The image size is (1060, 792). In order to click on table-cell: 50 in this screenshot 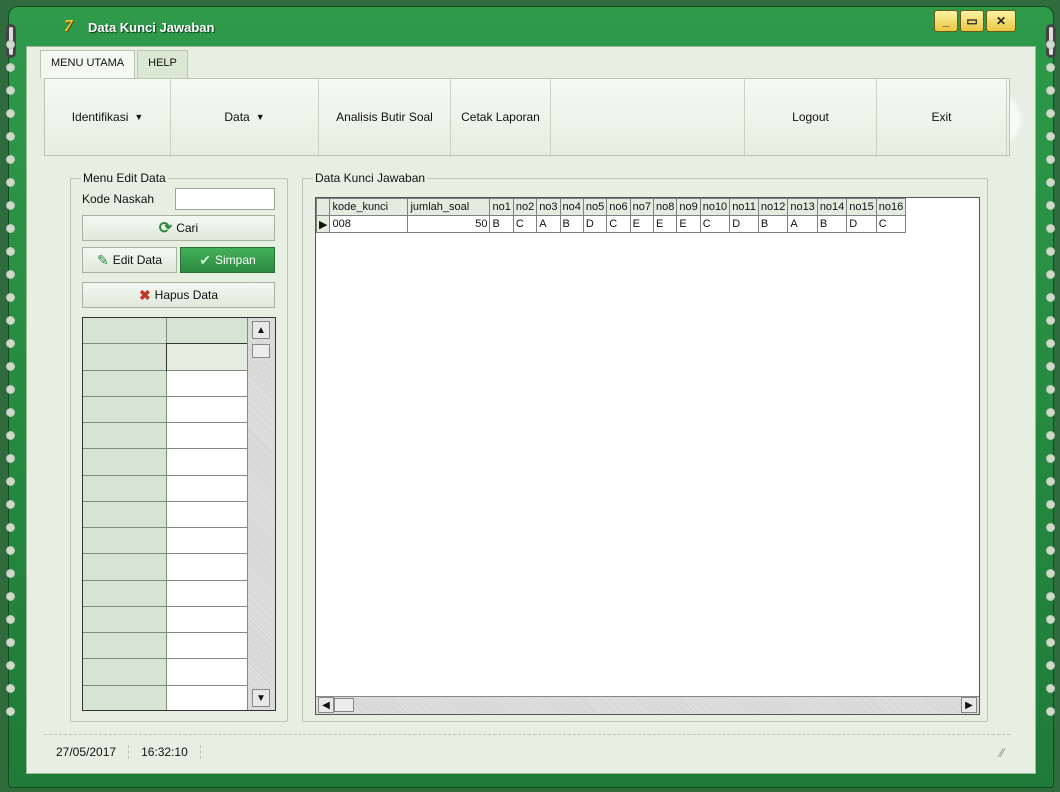, I will do `click(449, 224)`.